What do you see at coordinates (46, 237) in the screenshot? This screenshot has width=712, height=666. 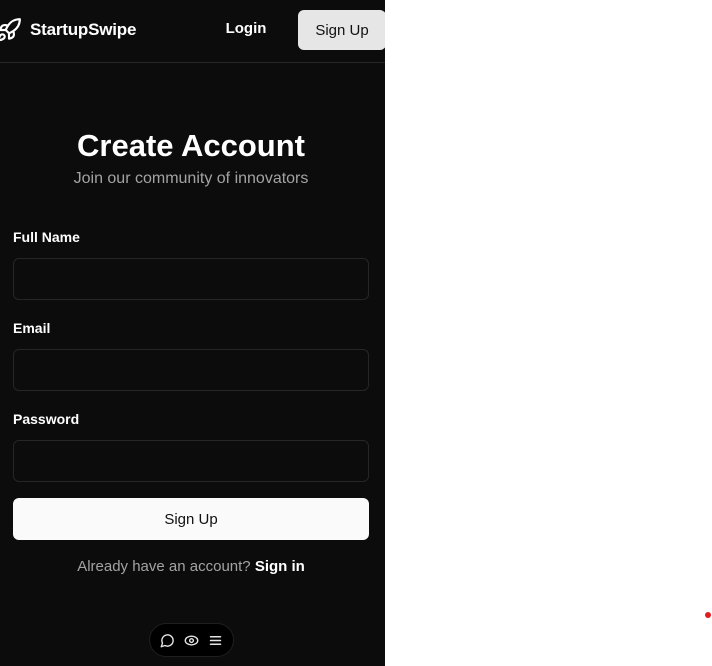 I see `full-name-label: Full Name` at bounding box center [46, 237].